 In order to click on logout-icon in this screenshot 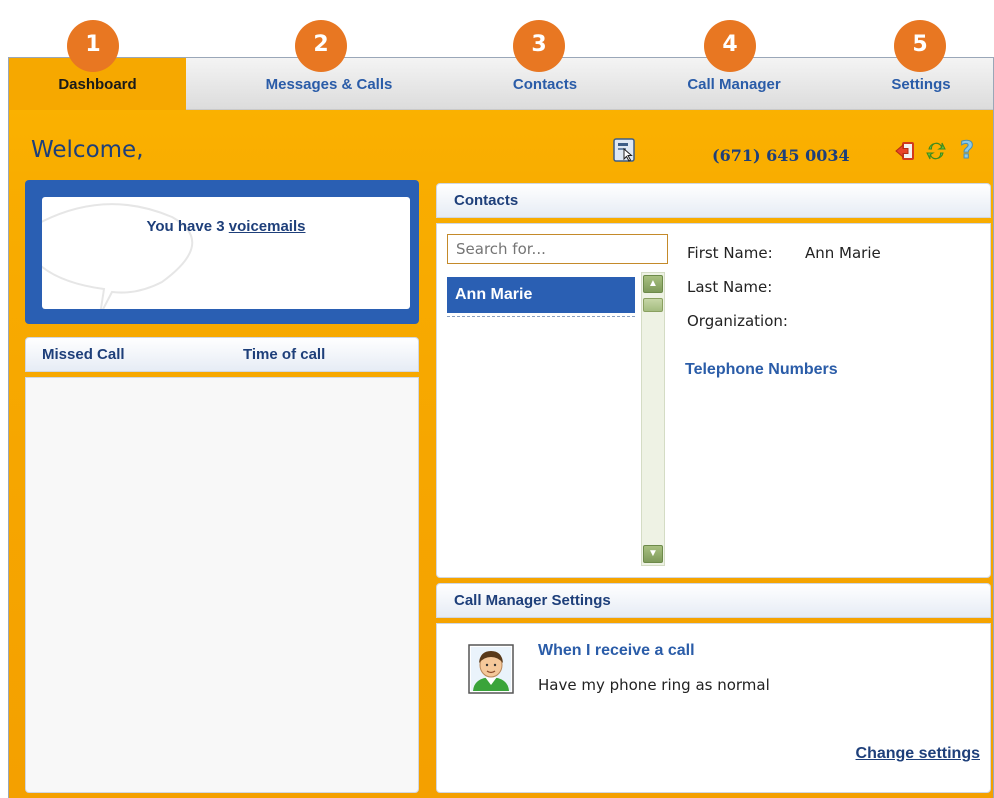, I will do `click(905, 151)`.